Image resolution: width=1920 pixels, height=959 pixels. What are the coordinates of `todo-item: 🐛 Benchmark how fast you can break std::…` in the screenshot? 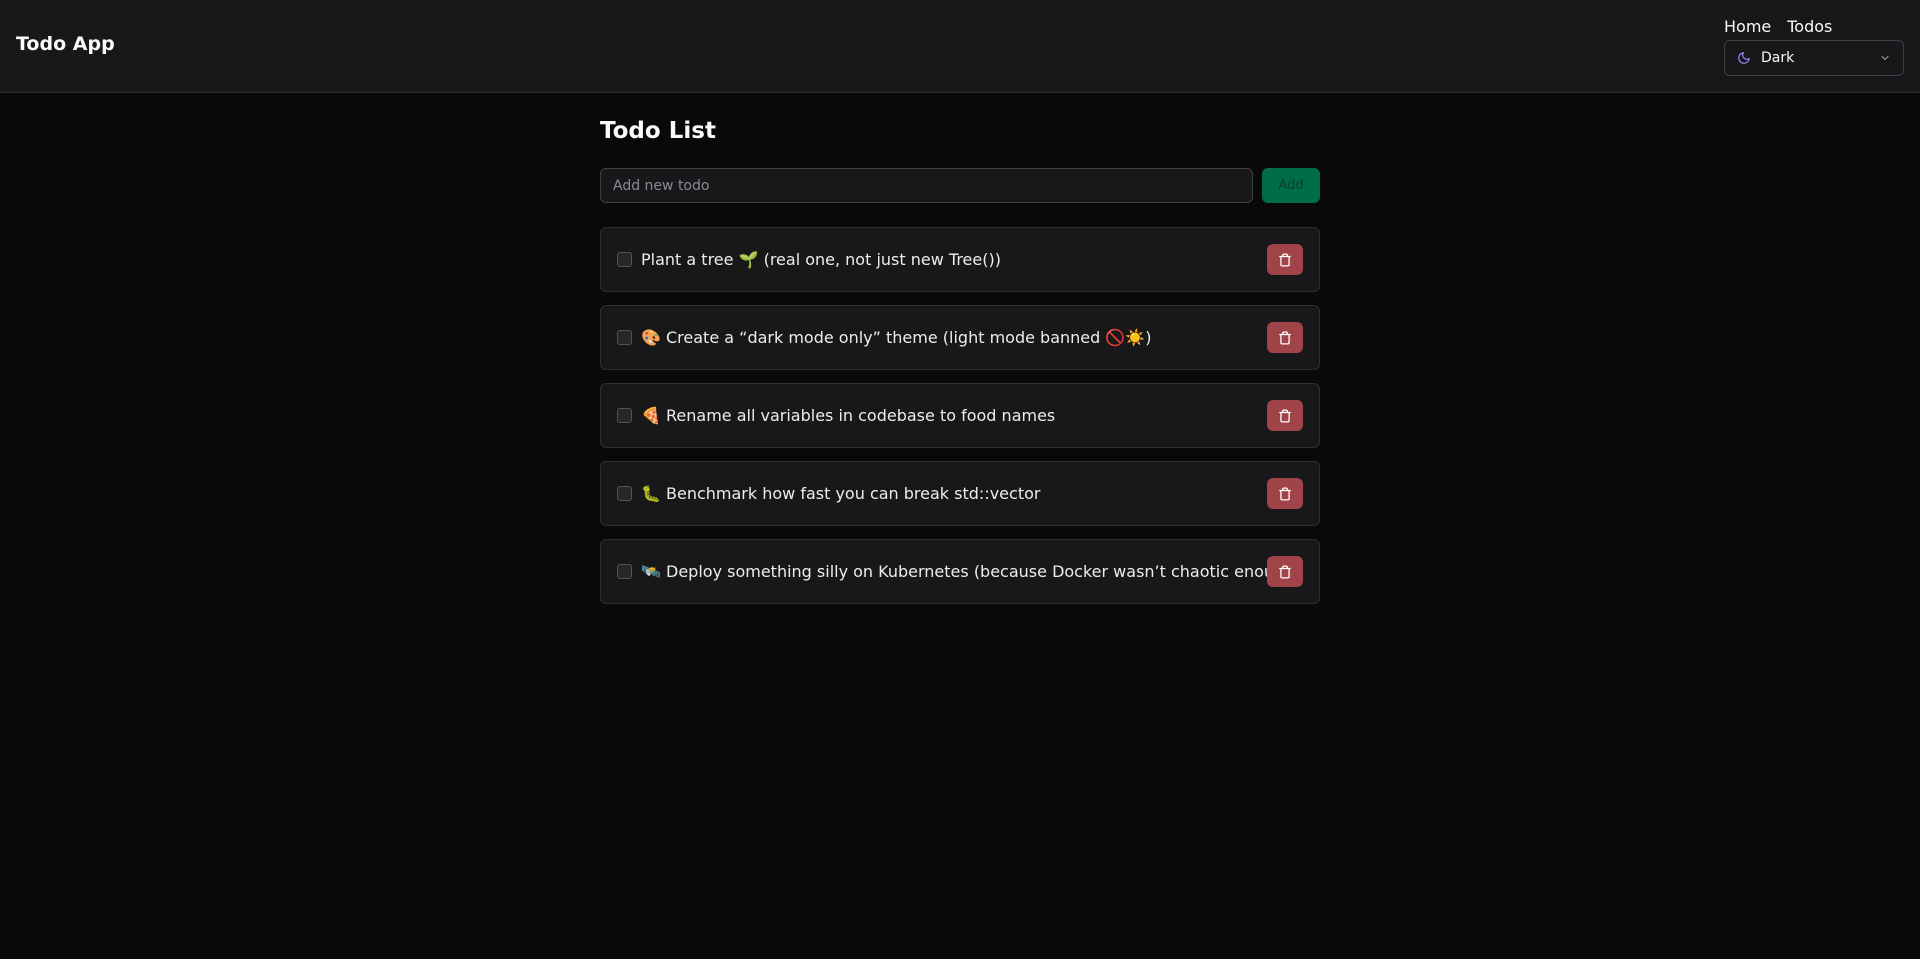 It's located at (960, 493).